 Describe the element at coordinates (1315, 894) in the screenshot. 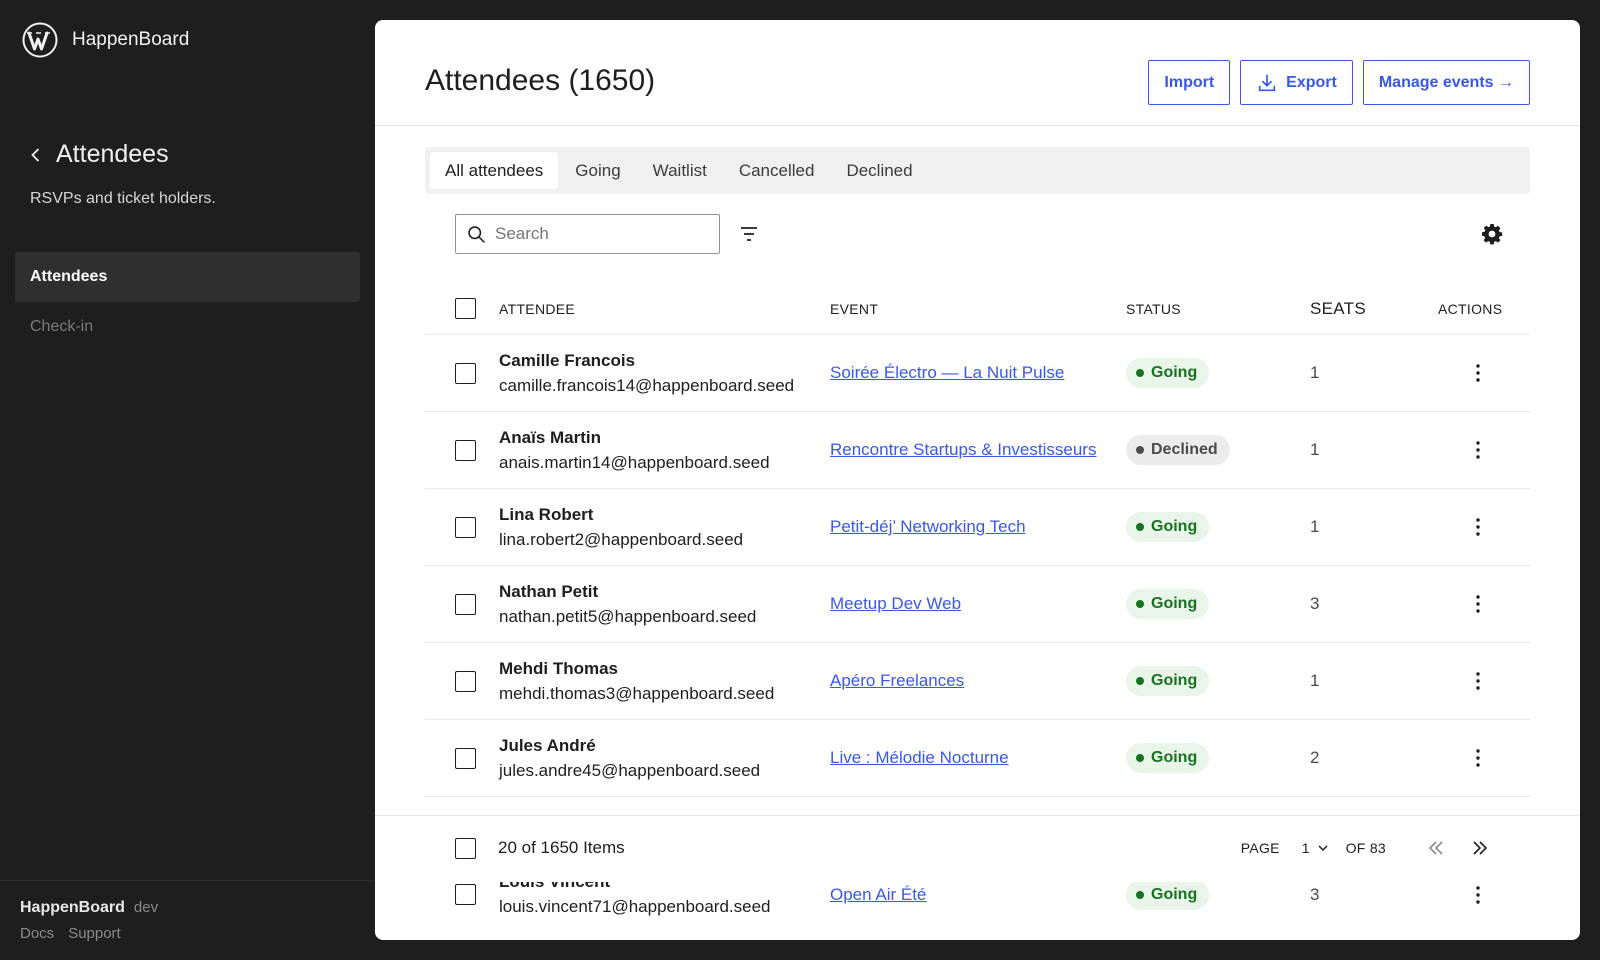

I see `seats-cell: 3` at that location.